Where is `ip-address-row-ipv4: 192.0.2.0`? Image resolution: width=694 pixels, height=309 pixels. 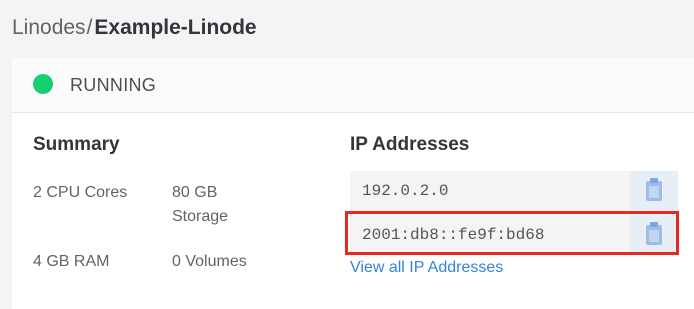
ip-address-row-ipv4: 192.0.2.0 is located at coordinates (514, 191).